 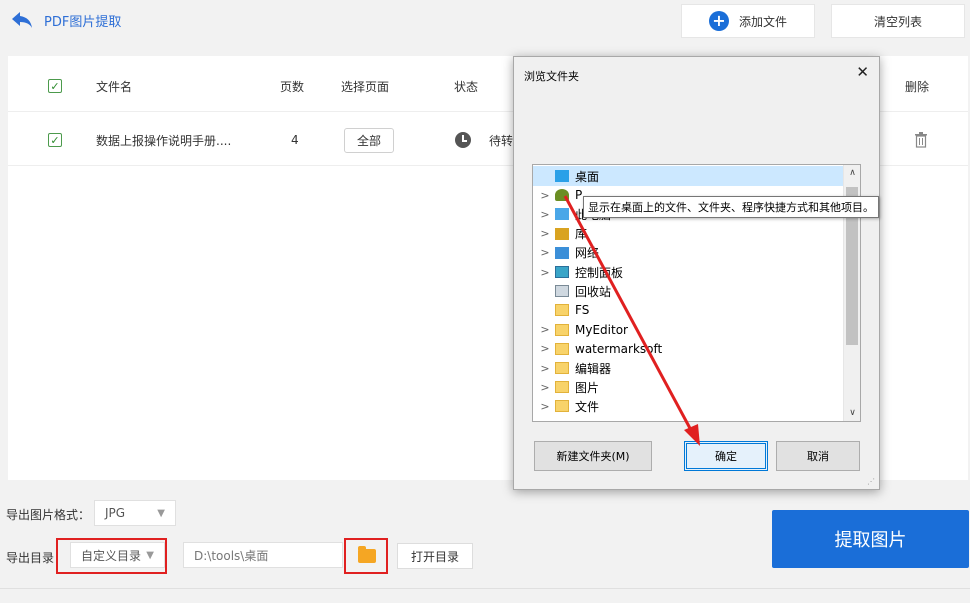 I want to click on tree-item: FS, so click(x=688, y=310).